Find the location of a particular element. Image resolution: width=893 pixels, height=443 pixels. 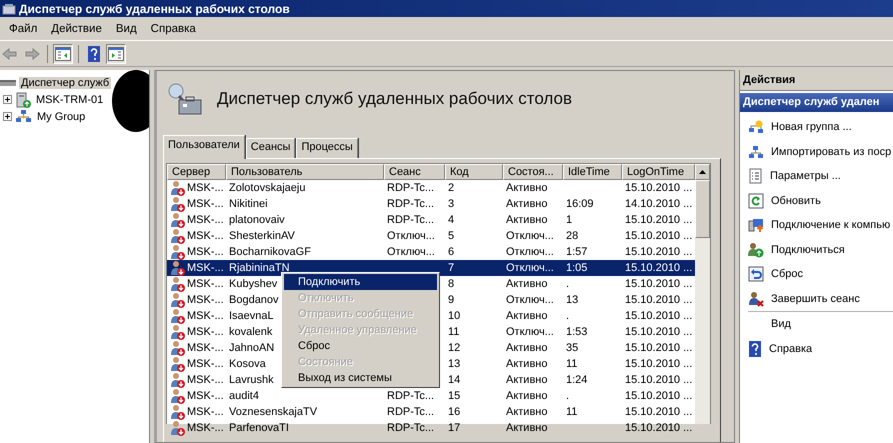

tab: Процессы is located at coordinates (327, 148).